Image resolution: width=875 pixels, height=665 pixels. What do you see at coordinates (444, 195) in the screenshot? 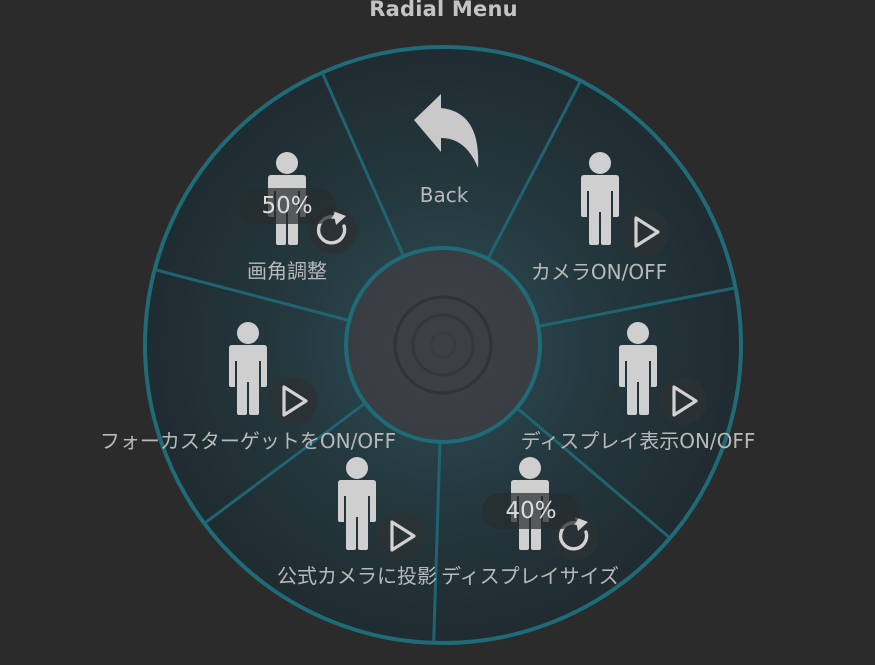
I see `back-label: Back` at bounding box center [444, 195].